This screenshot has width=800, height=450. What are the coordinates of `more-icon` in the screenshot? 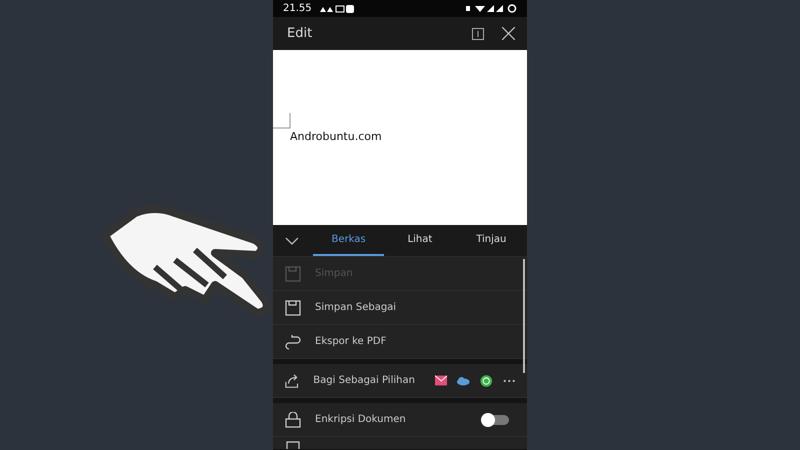 It's located at (509, 380).